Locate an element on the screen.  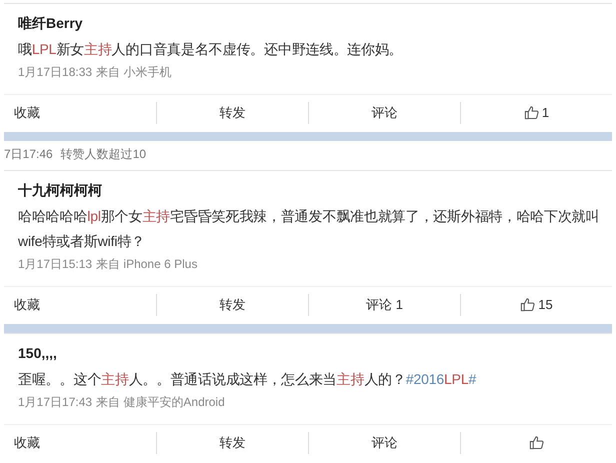
post-time: 1月17日15:13 is located at coordinates (55, 264).